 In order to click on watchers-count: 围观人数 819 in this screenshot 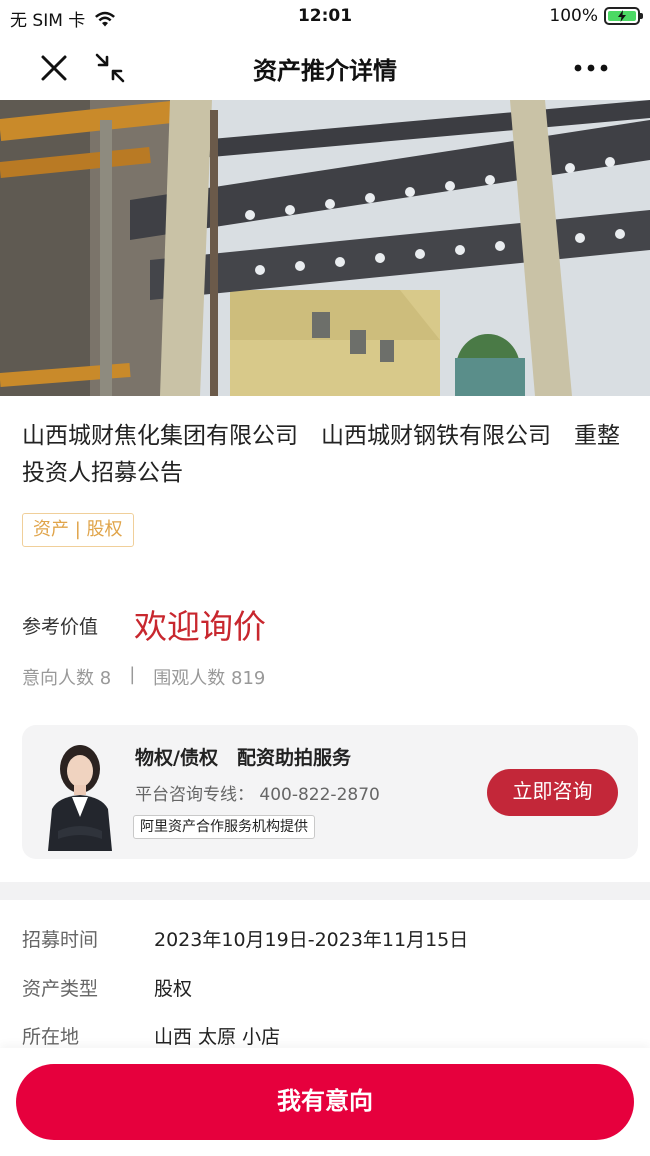, I will do `click(209, 678)`.